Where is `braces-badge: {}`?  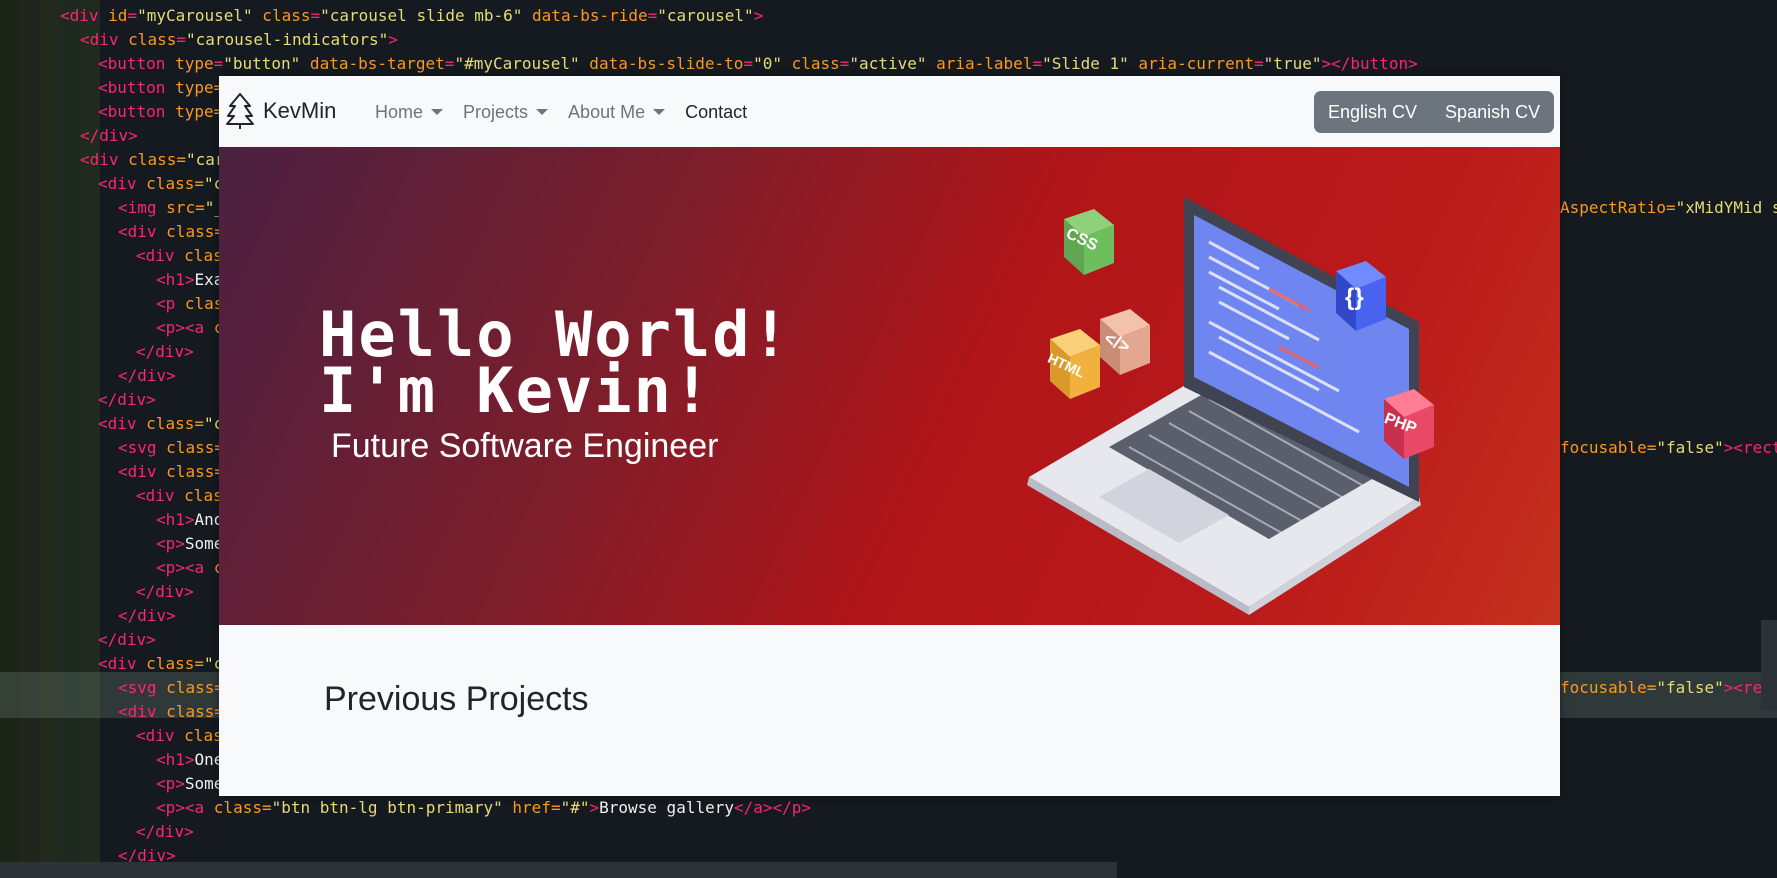 braces-badge: {} is located at coordinates (1361, 296).